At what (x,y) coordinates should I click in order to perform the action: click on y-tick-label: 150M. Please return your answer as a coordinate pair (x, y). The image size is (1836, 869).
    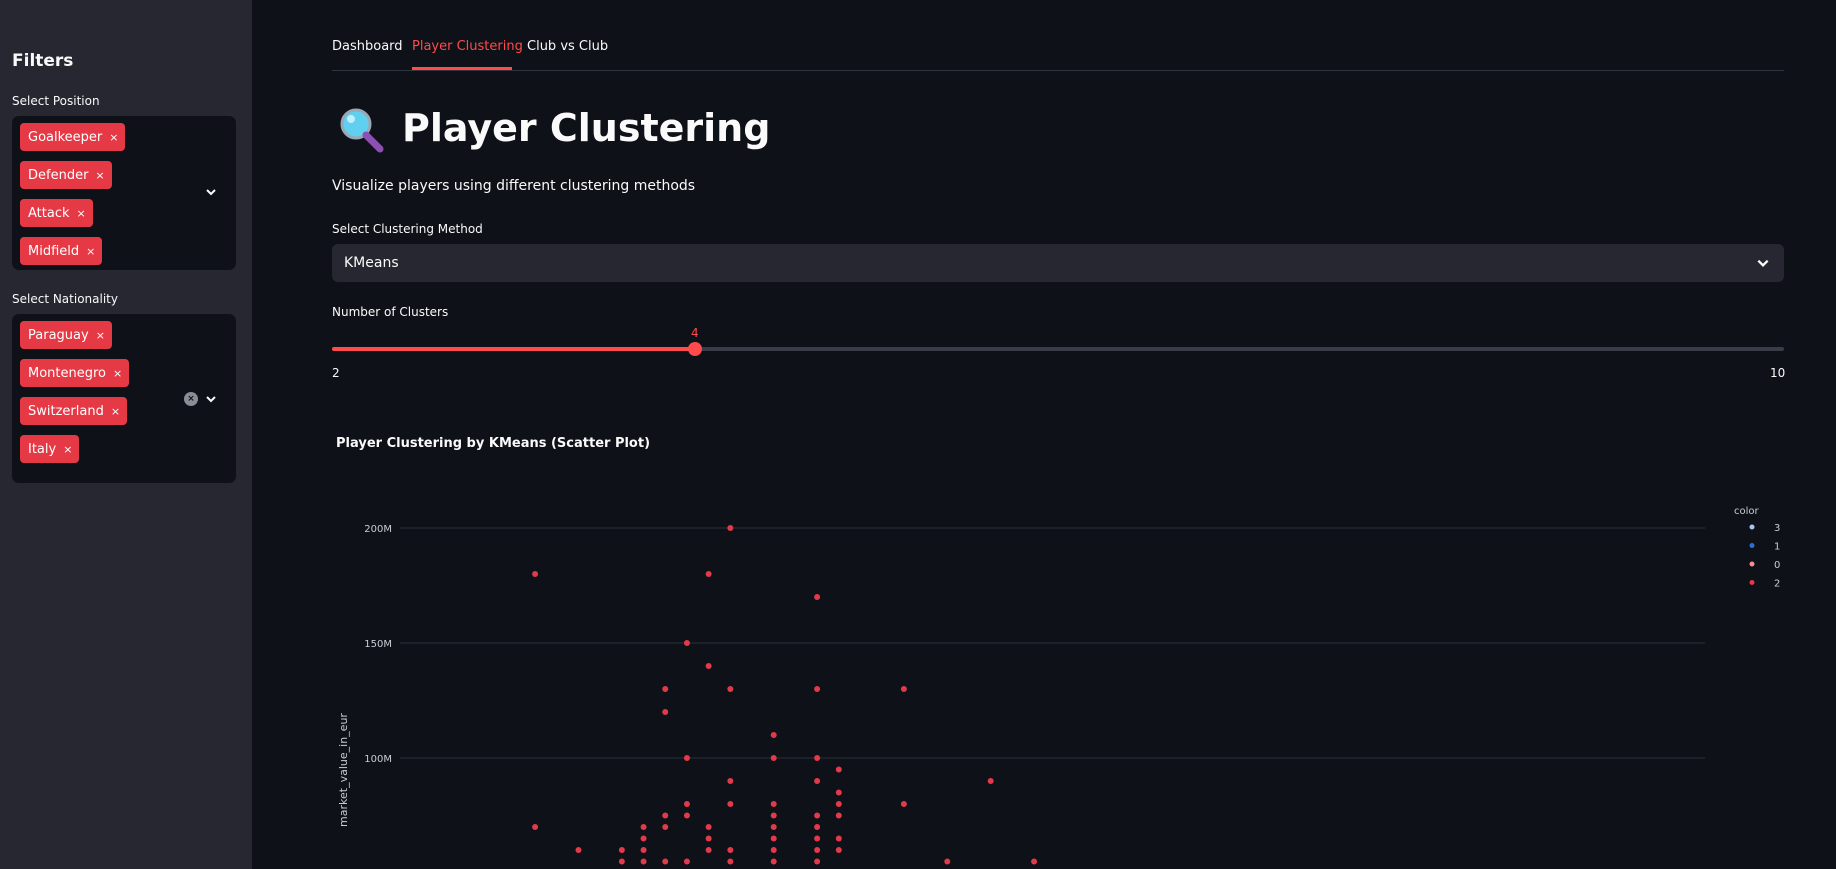
    Looking at the image, I should click on (378, 644).